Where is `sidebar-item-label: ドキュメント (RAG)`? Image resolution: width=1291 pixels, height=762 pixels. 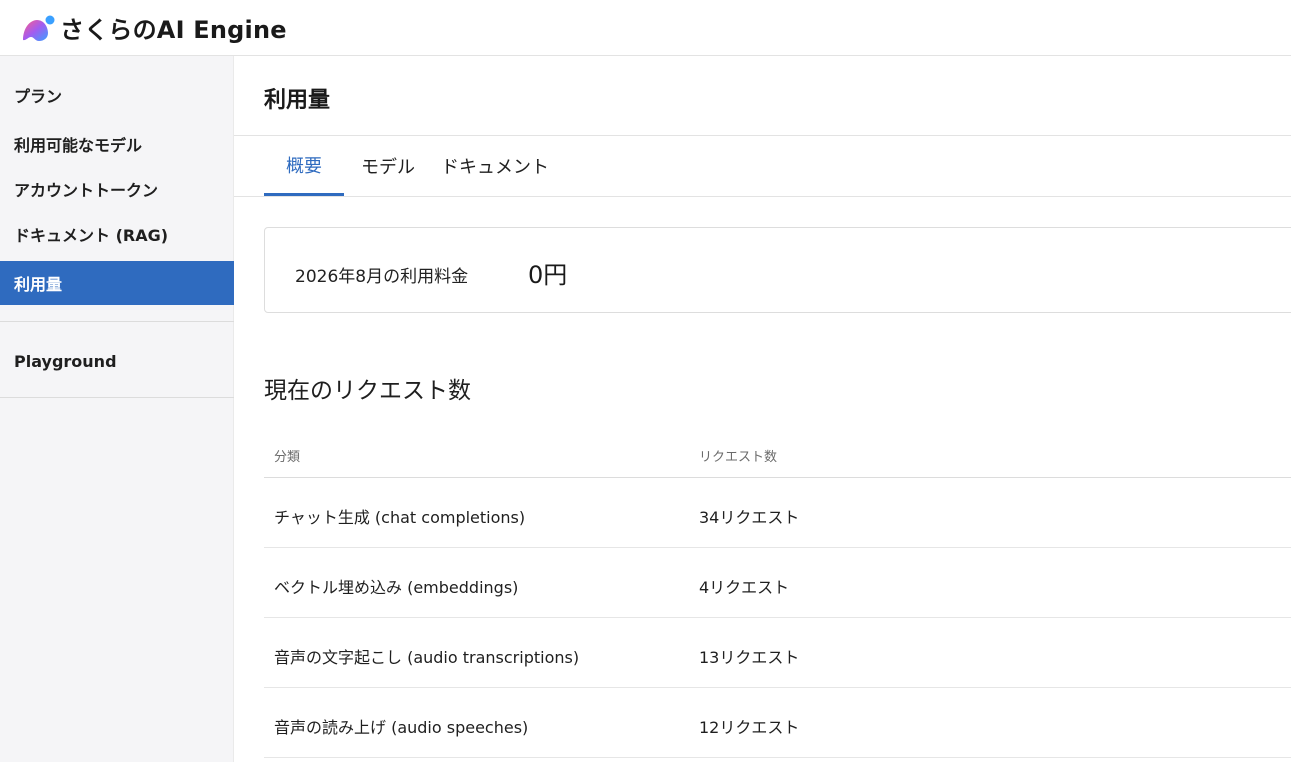 sidebar-item-label: ドキュメント (RAG) is located at coordinates (91, 235).